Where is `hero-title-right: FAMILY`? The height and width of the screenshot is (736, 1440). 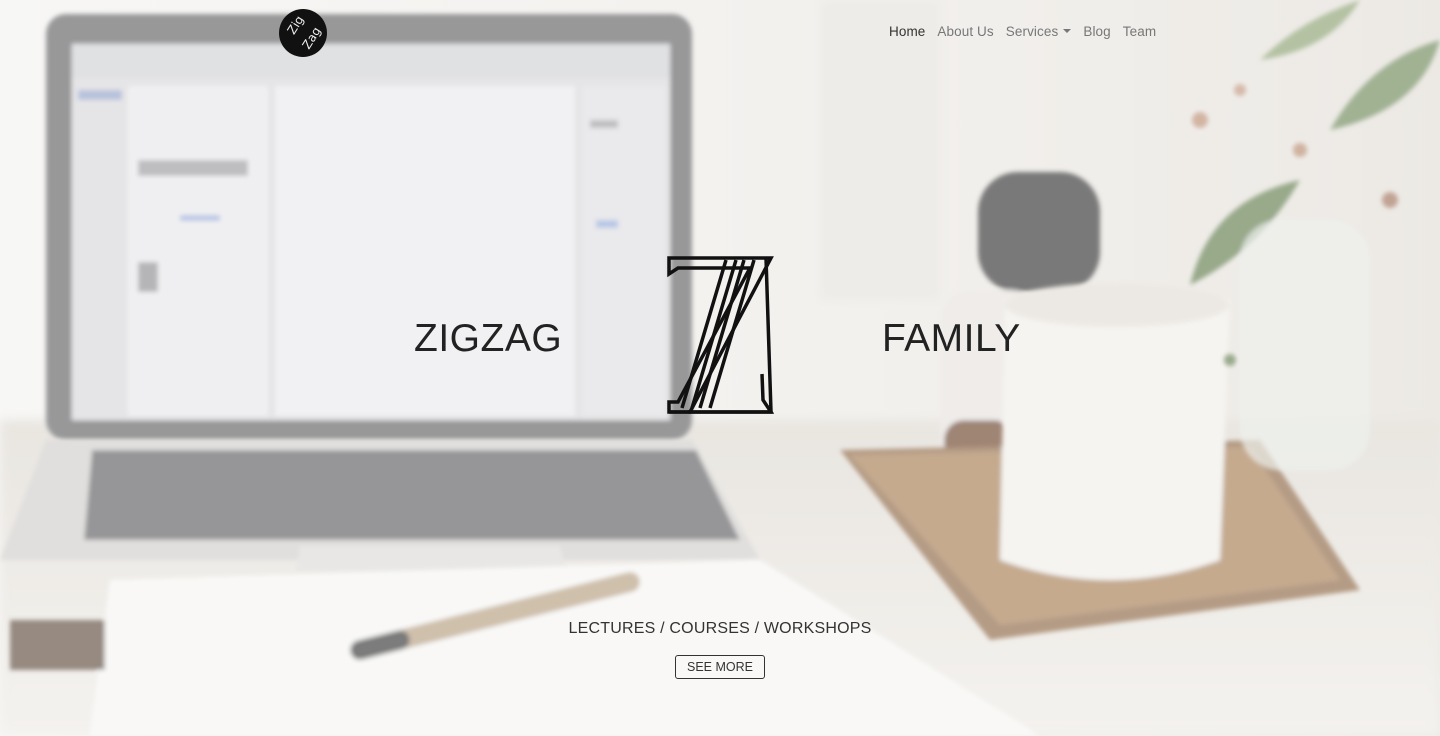
hero-title-right: FAMILY is located at coordinates (951, 338).